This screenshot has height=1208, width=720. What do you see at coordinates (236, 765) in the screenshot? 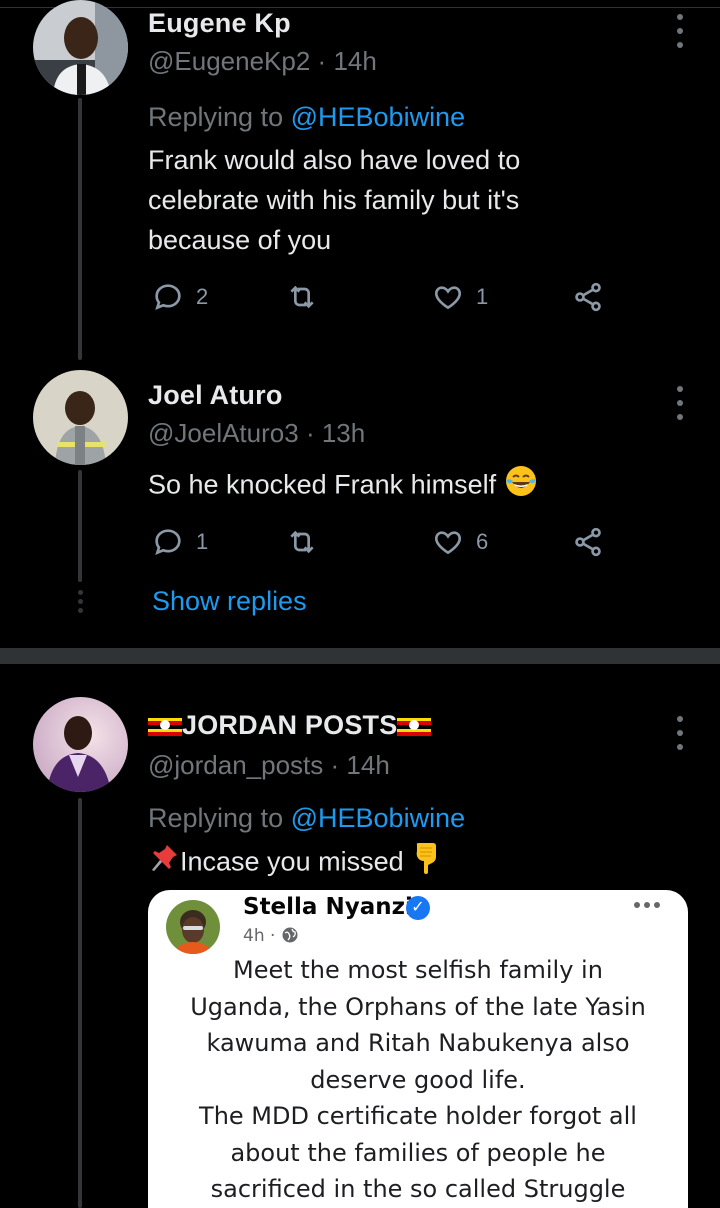
I see `handle-text: @jordan_posts` at bounding box center [236, 765].